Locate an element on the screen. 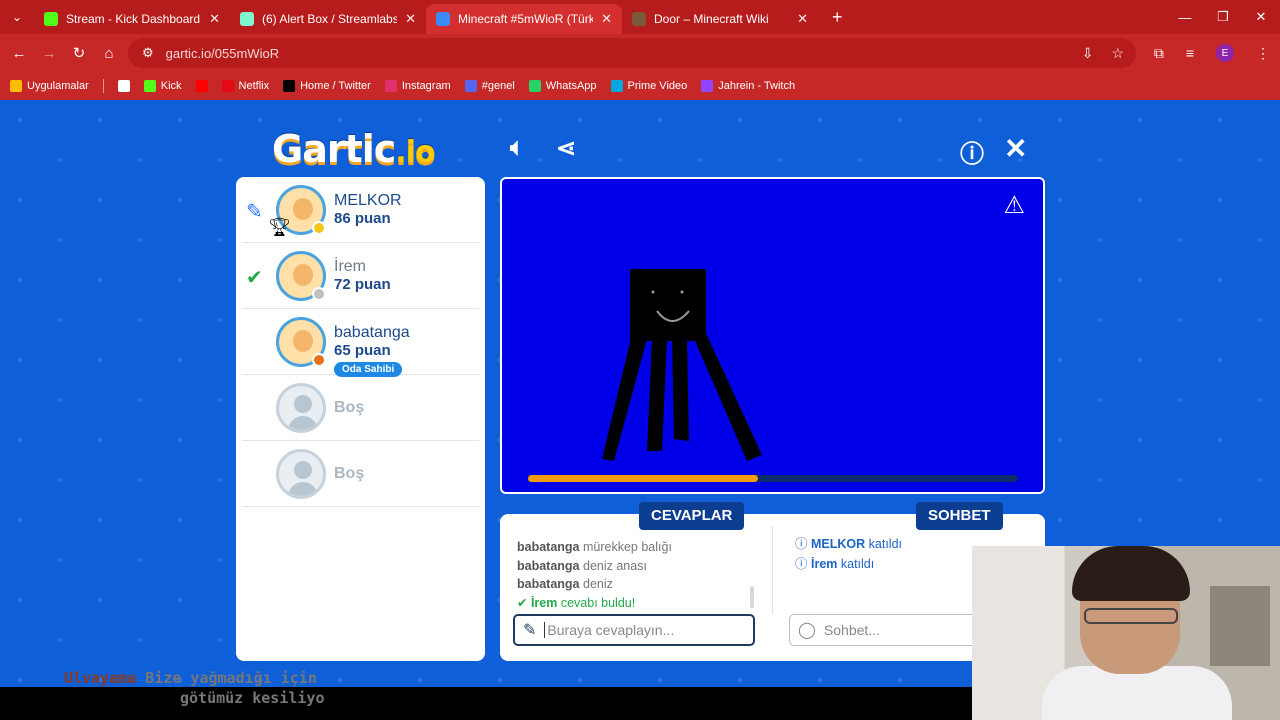  browser-tab: Door – Minecraft Wiki ✕ is located at coordinates (720, 19).